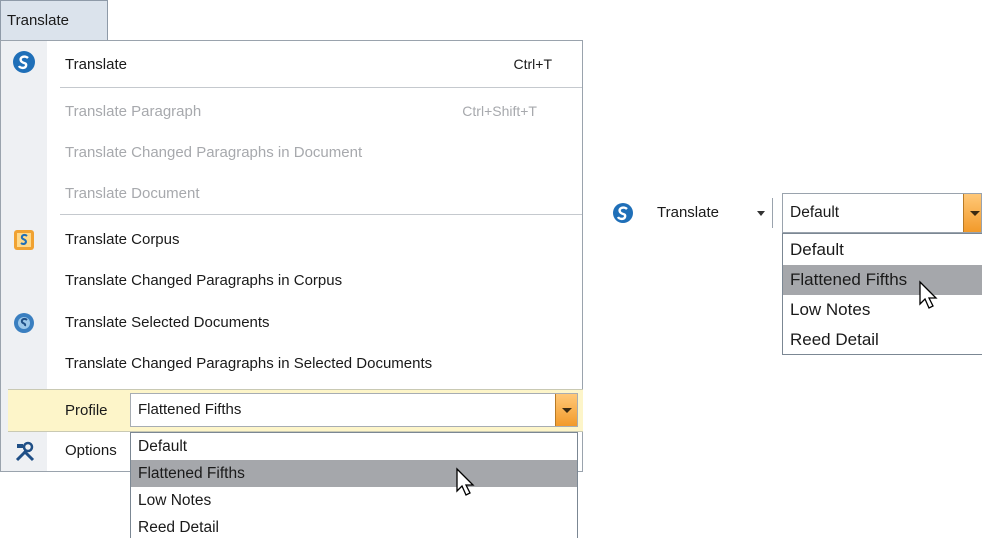  I want to click on profile-select-value: Flattened Fifths, so click(190, 409).